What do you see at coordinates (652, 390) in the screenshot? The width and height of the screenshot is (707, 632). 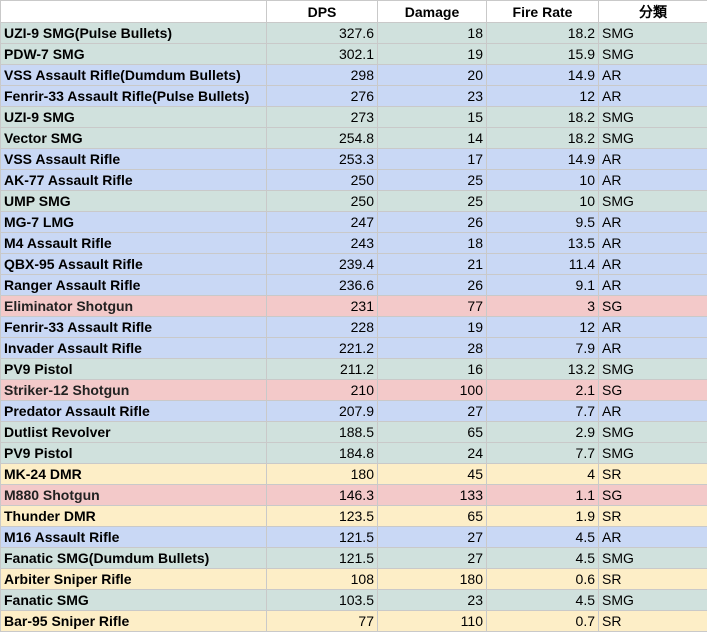 I see `category-cell: SG` at bounding box center [652, 390].